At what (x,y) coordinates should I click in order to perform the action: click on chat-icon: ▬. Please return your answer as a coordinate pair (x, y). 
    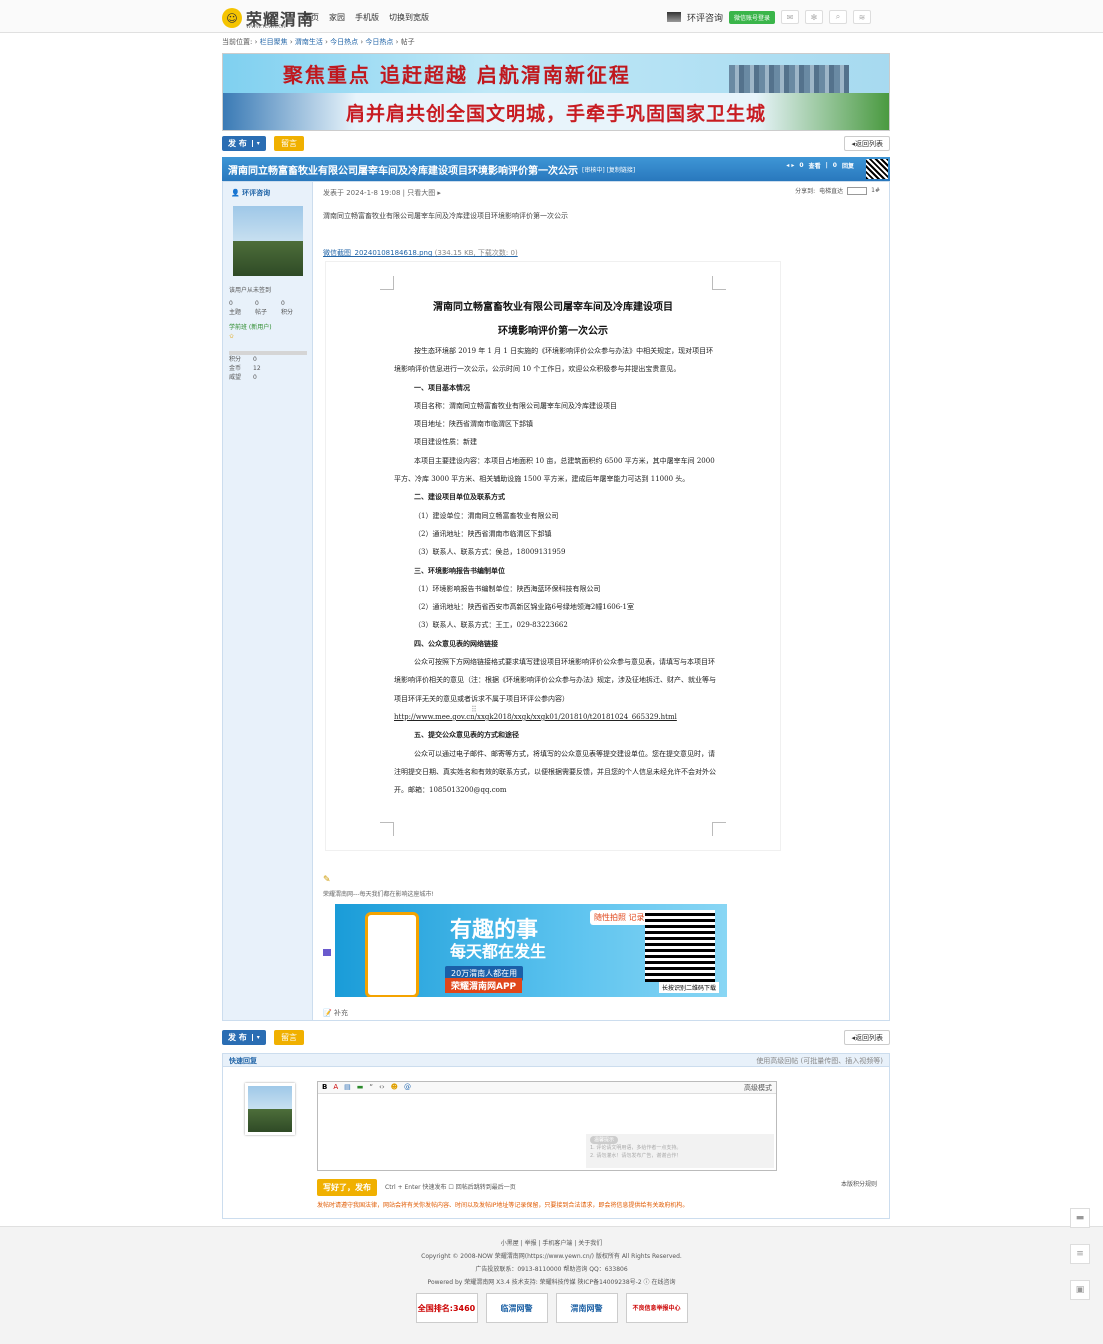
    Looking at the image, I should click on (1080, 1218).